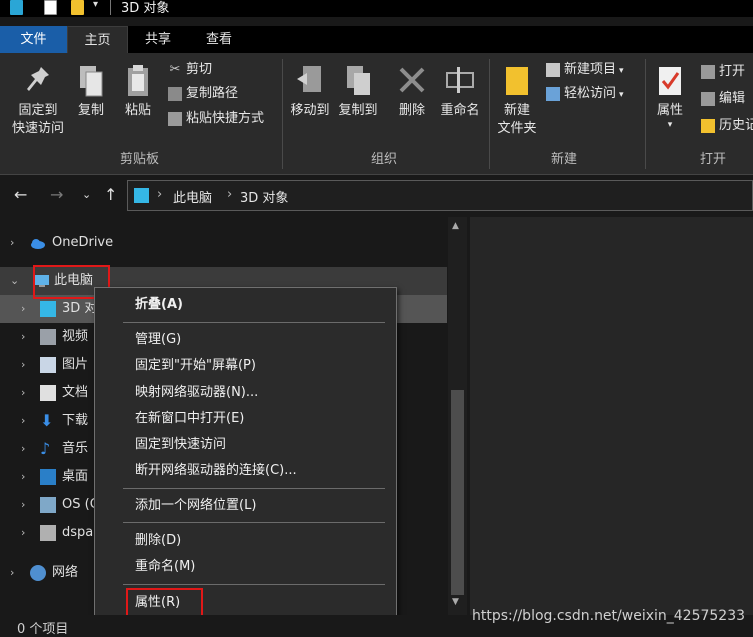  What do you see at coordinates (38, 110) in the screenshot?
I see `pin-label-1: 固定到` at bounding box center [38, 110].